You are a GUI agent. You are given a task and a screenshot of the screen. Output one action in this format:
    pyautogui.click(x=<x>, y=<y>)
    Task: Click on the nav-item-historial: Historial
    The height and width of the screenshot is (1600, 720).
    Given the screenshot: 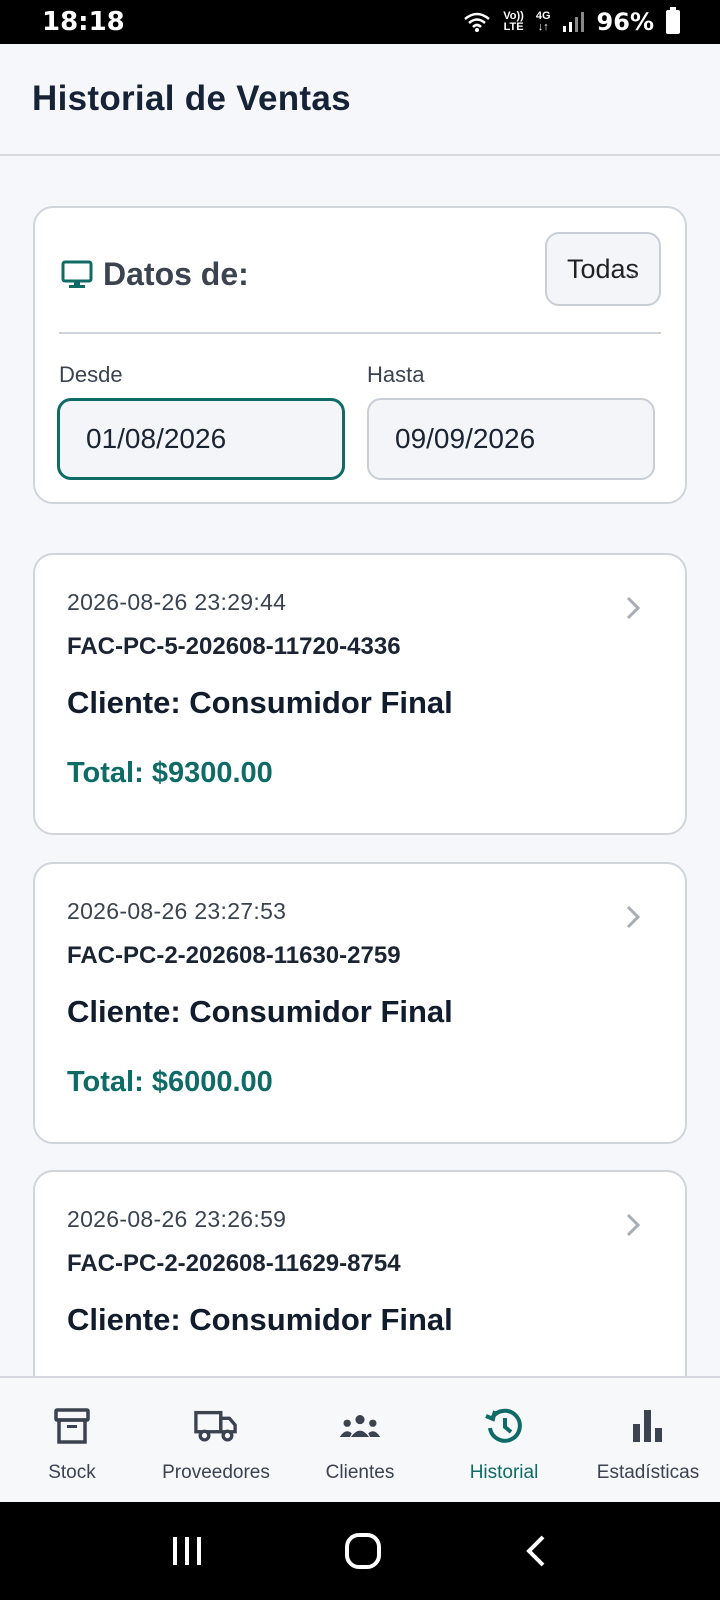 What is the action you would take?
    pyautogui.click(x=504, y=1440)
    